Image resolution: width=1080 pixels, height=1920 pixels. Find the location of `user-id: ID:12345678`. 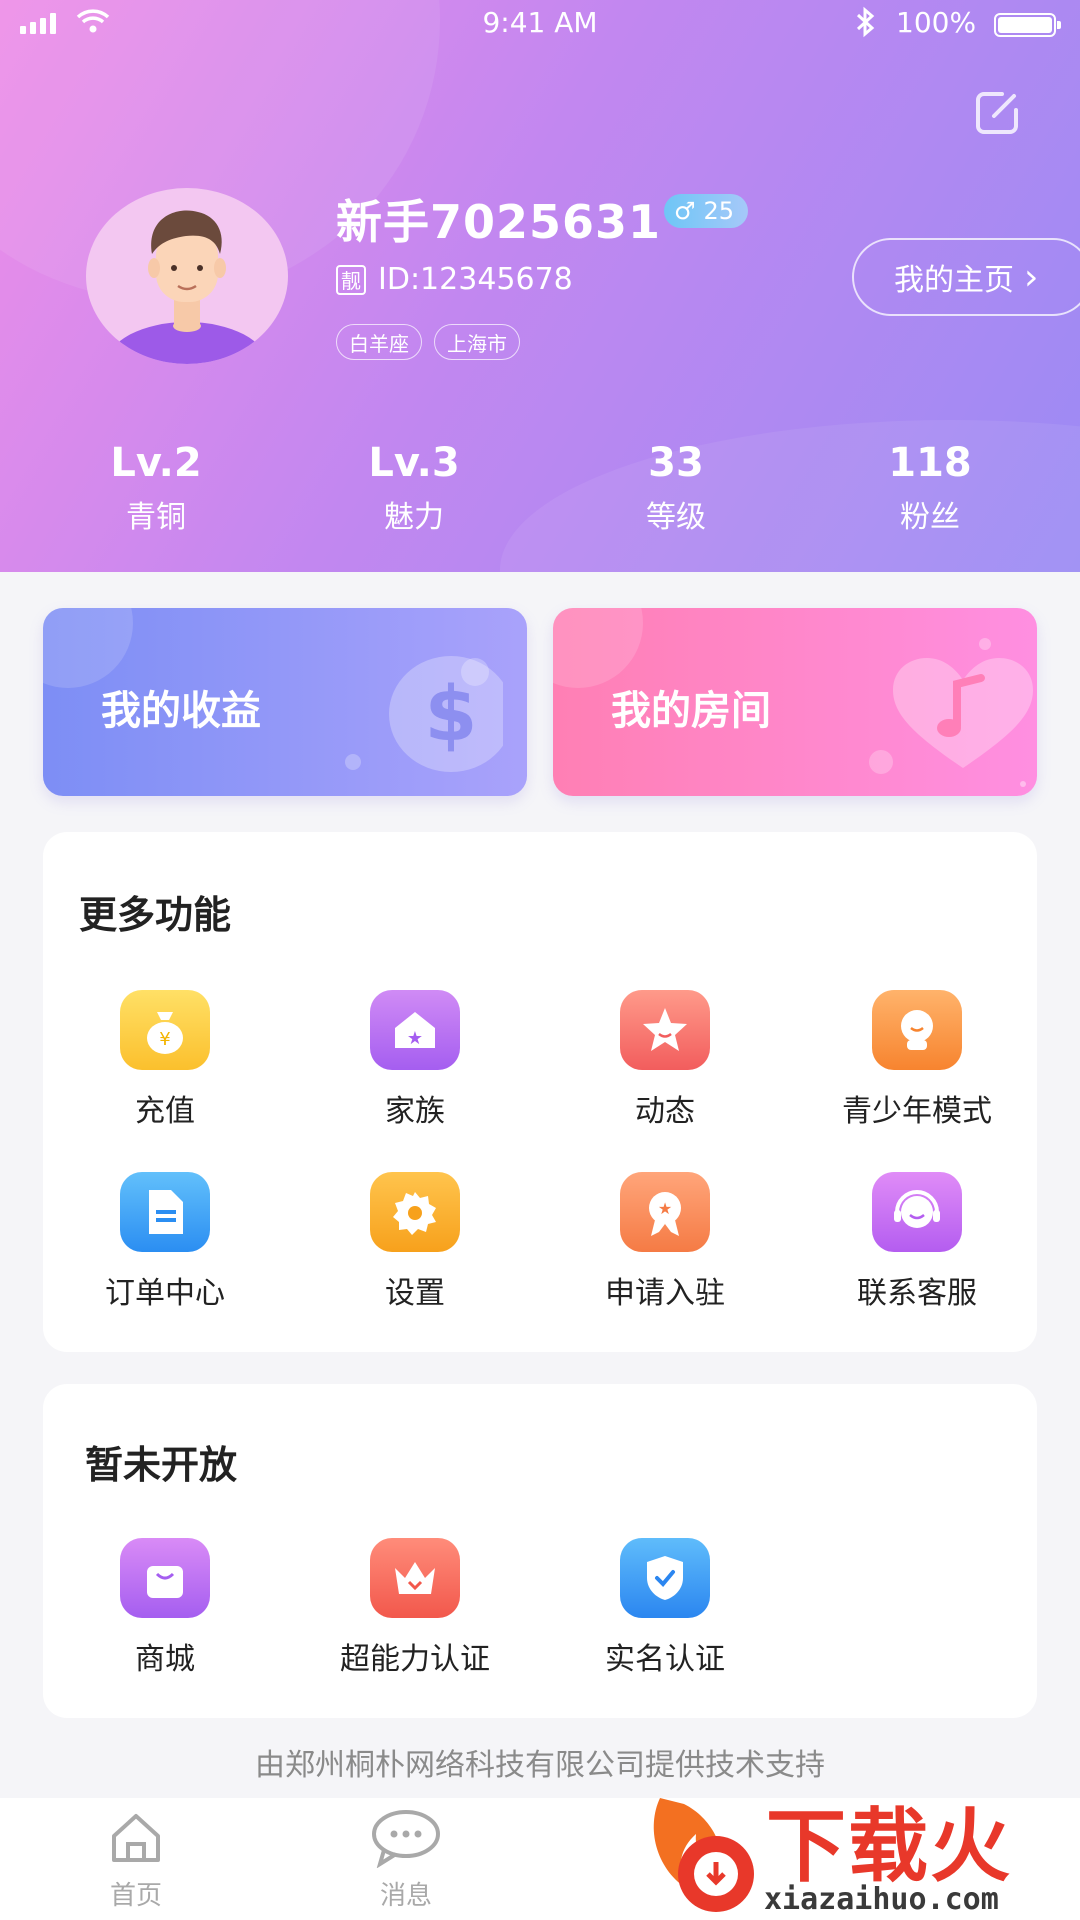

user-id: ID:12345678 is located at coordinates (475, 279).